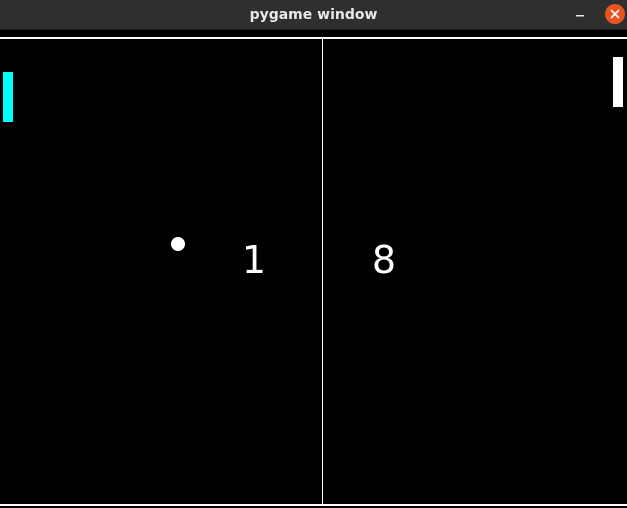 This screenshot has height=508, width=627. I want to click on close-button, so click(615, 14).